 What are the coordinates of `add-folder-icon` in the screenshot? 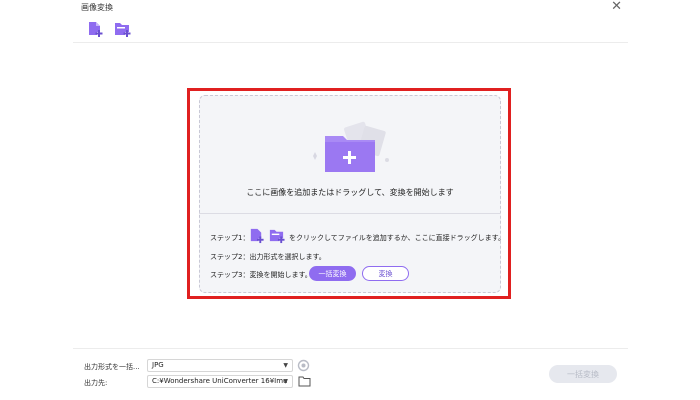 It's located at (122, 29).